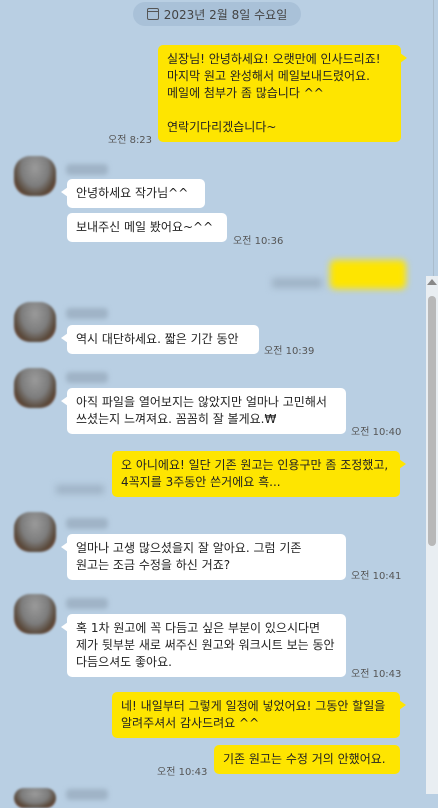 This screenshot has width=438, height=808. Describe the element at coordinates (432, 421) in the screenshot. I see `scrollbar-thumb` at that location.